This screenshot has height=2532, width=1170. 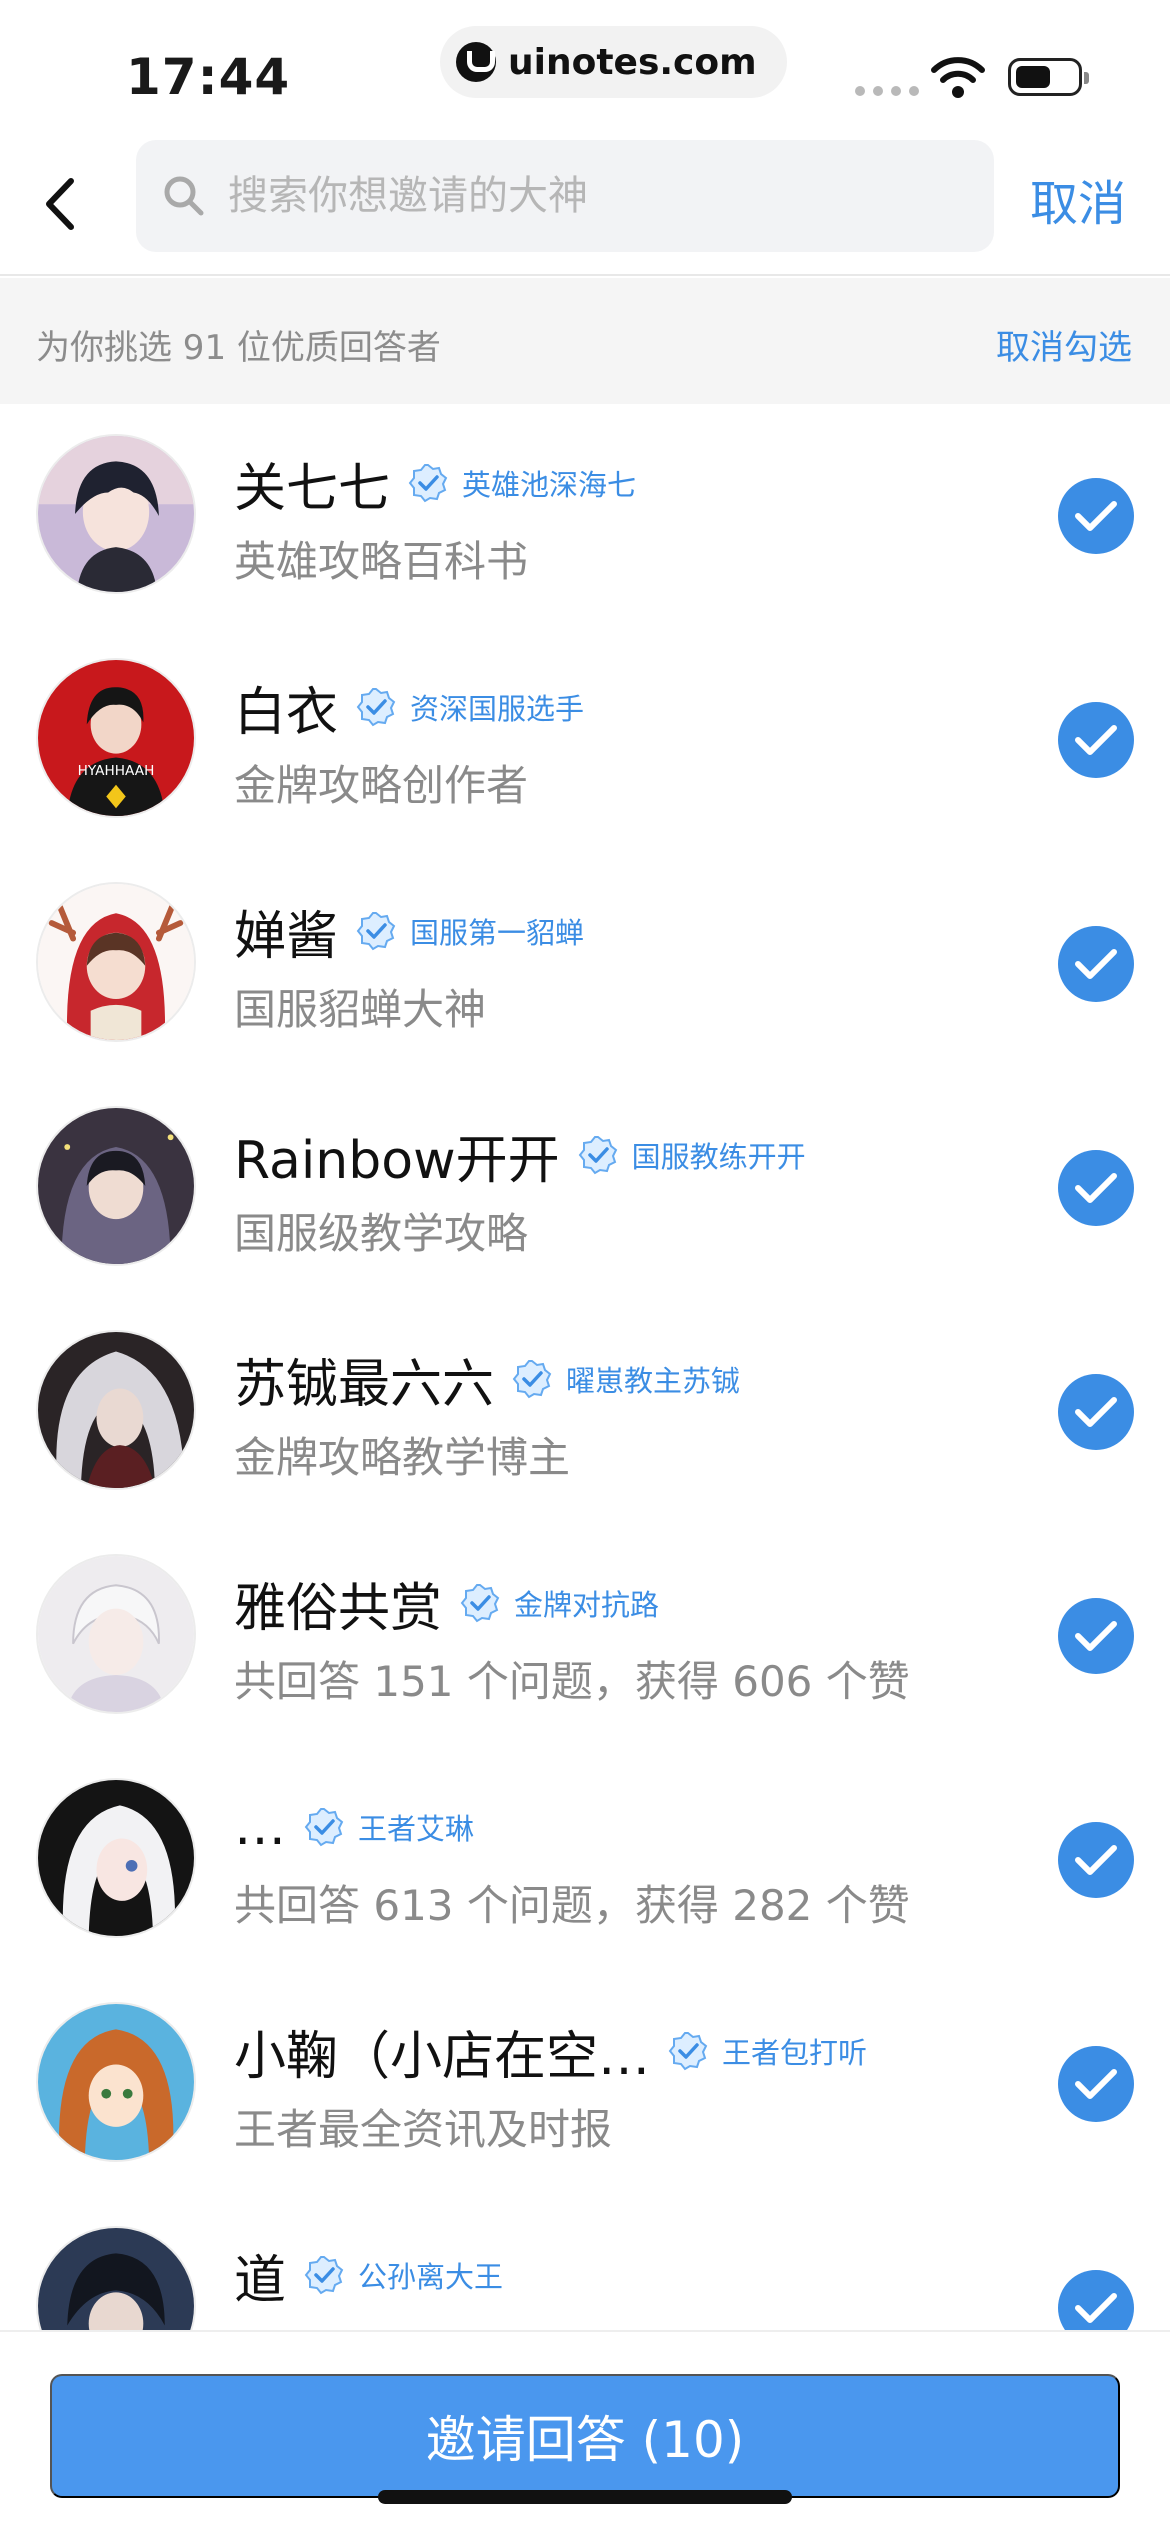 I want to click on name-line: 婵酱 国服第一貂蝉, so click(x=409, y=931).